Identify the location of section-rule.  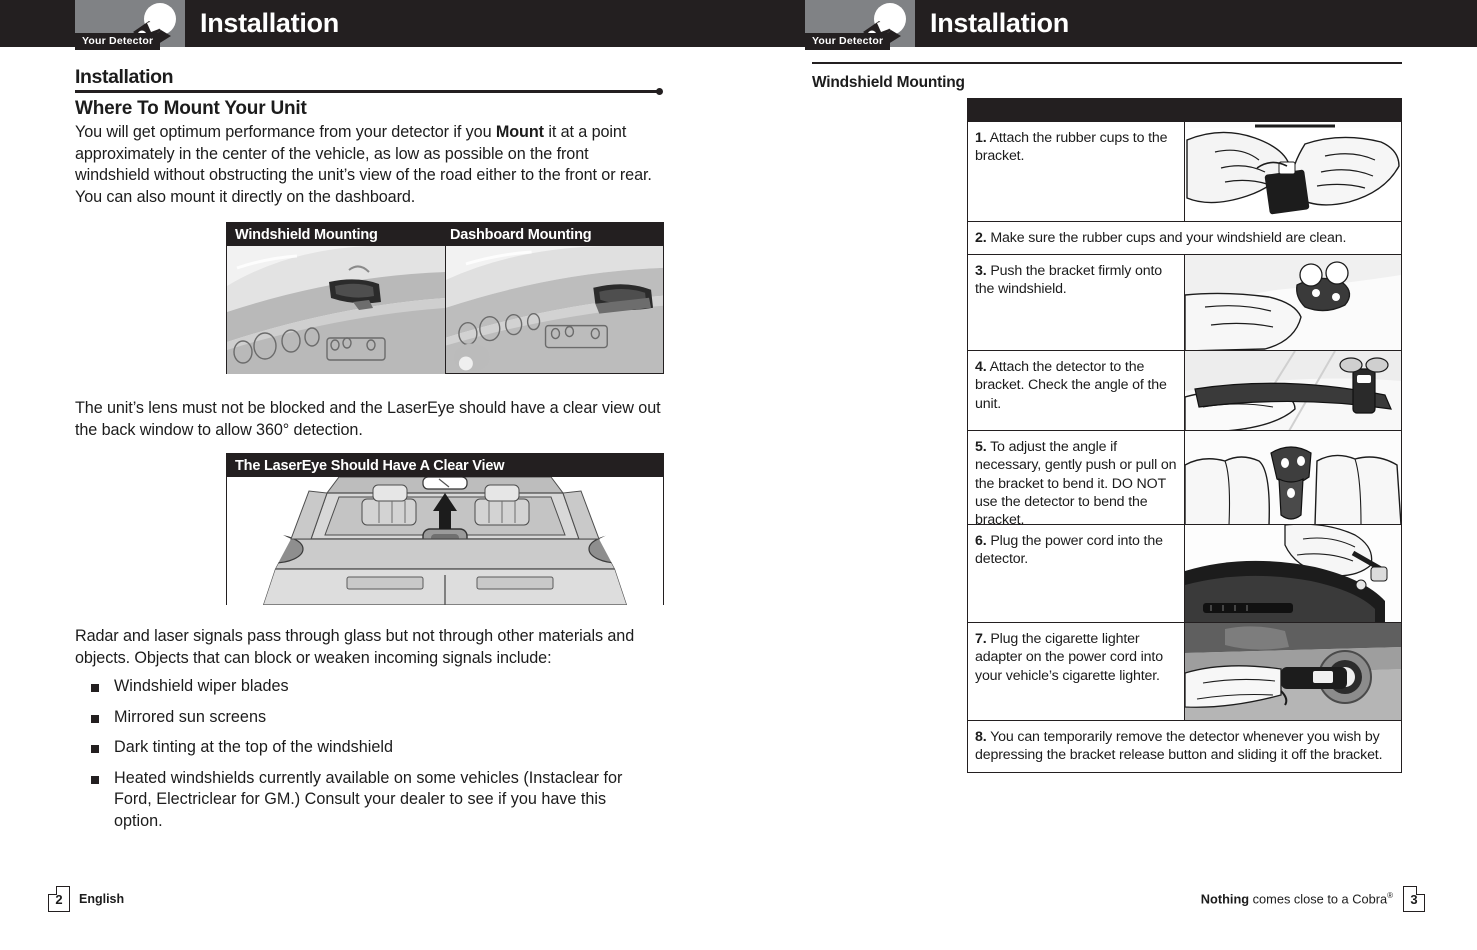
(369, 91).